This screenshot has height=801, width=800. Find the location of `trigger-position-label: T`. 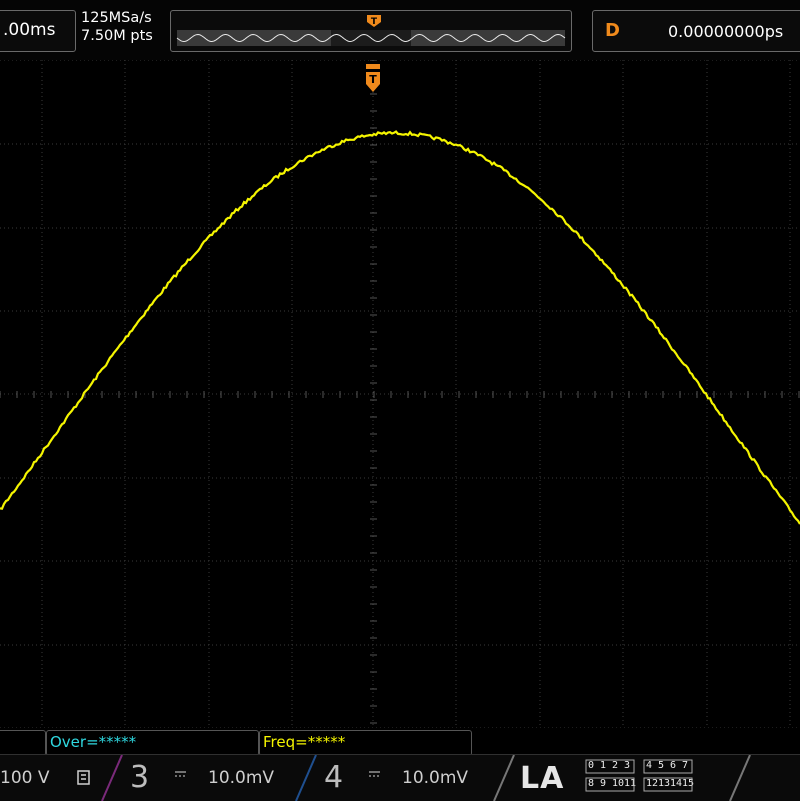

trigger-position-label: T is located at coordinates (373, 79).